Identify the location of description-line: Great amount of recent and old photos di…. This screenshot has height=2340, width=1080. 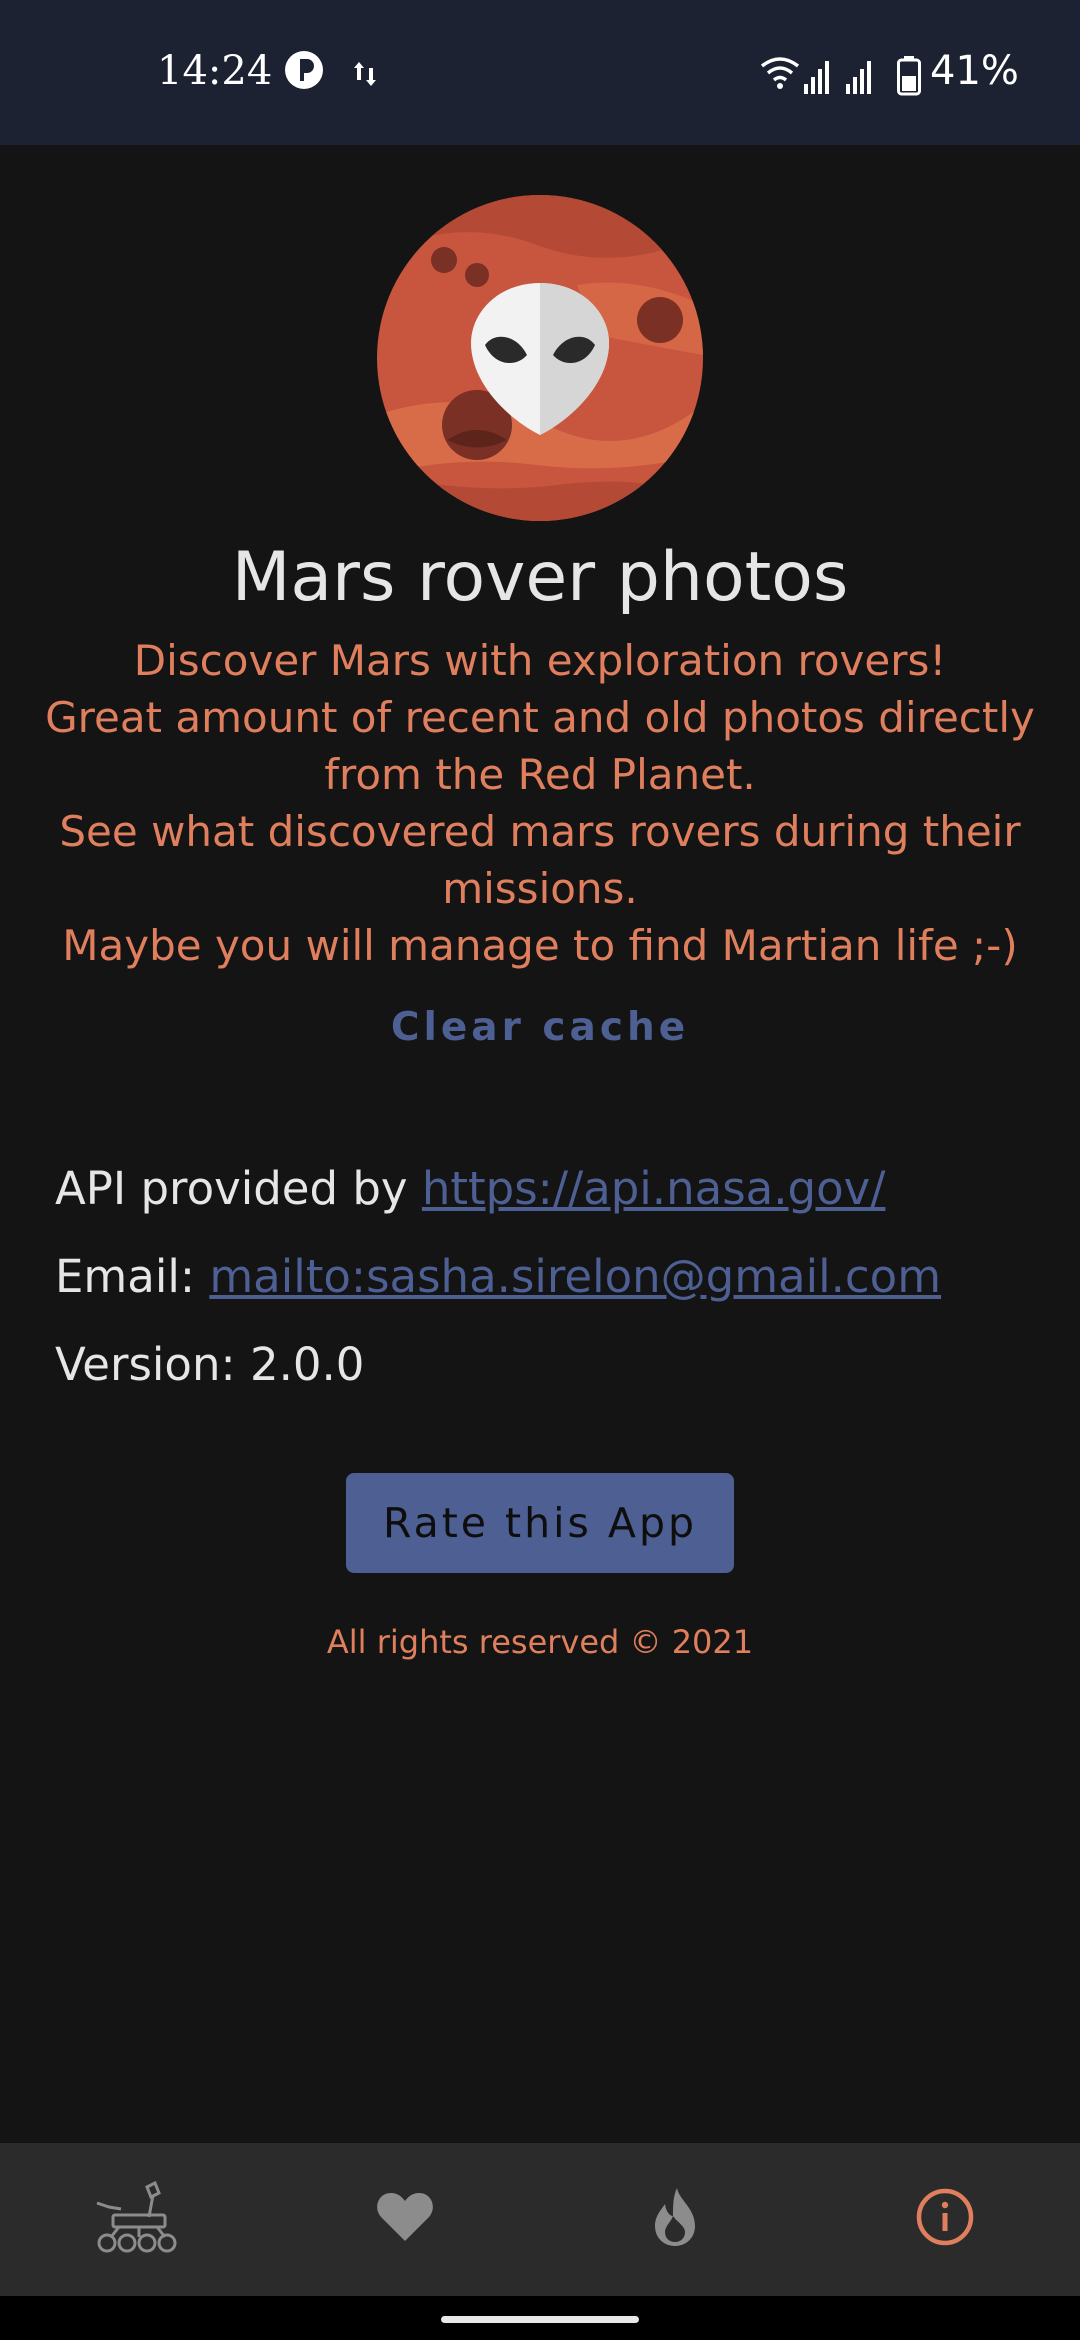
(540, 717).